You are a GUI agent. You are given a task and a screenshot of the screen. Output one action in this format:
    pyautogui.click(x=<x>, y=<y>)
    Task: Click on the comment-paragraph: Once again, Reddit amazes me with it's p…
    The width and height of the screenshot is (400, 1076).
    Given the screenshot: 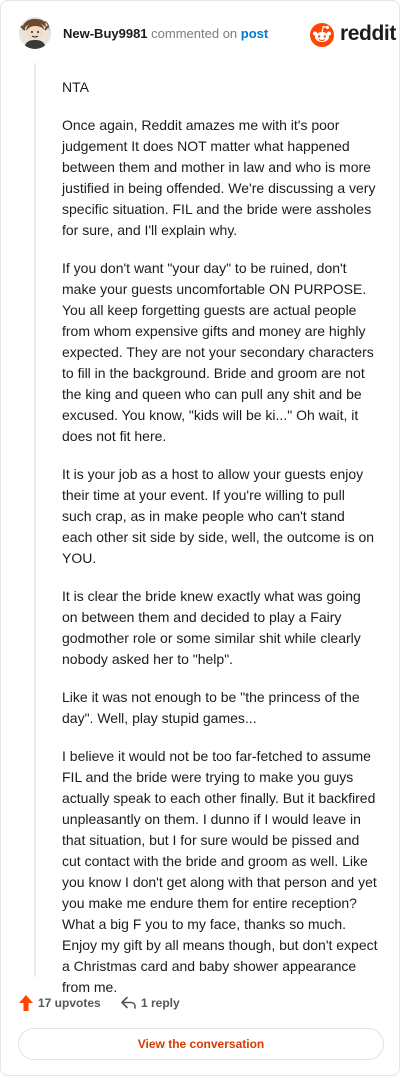 What is the action you would take?
    pyautogui.click(x=219, y=177)
    